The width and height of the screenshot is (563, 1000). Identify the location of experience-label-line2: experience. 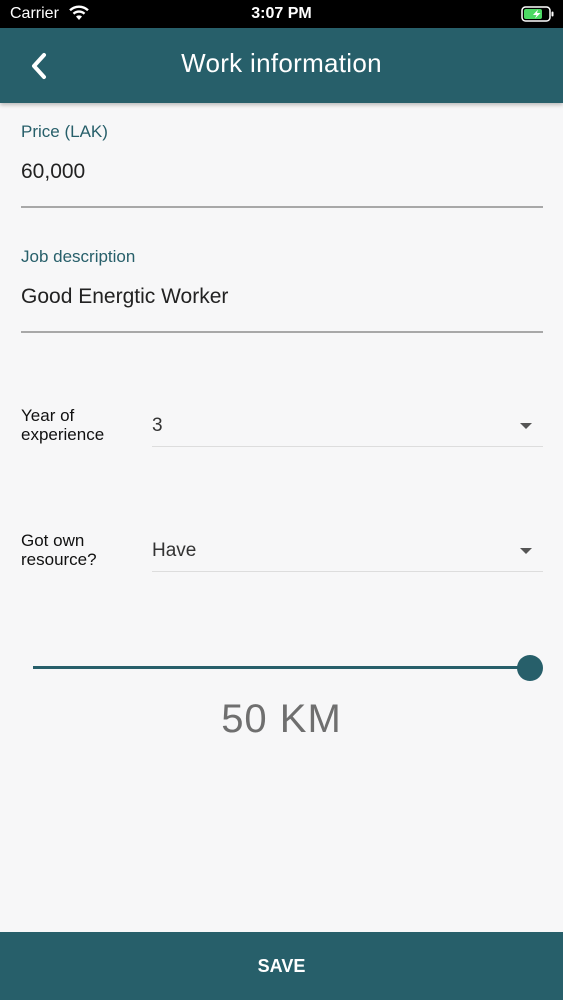
(63, 434).